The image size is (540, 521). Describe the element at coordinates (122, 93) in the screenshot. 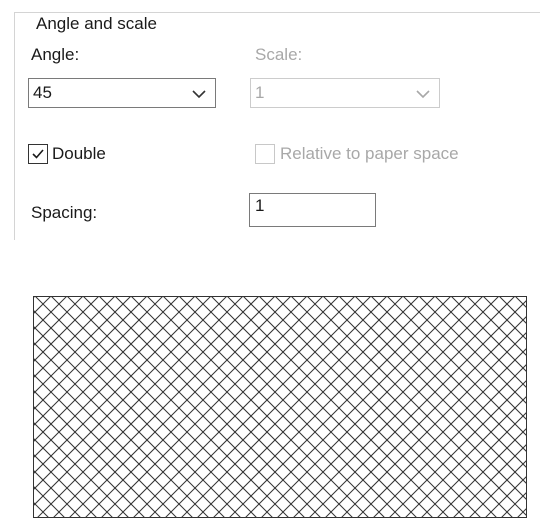

I see `angle-combobox: 45` at that location.